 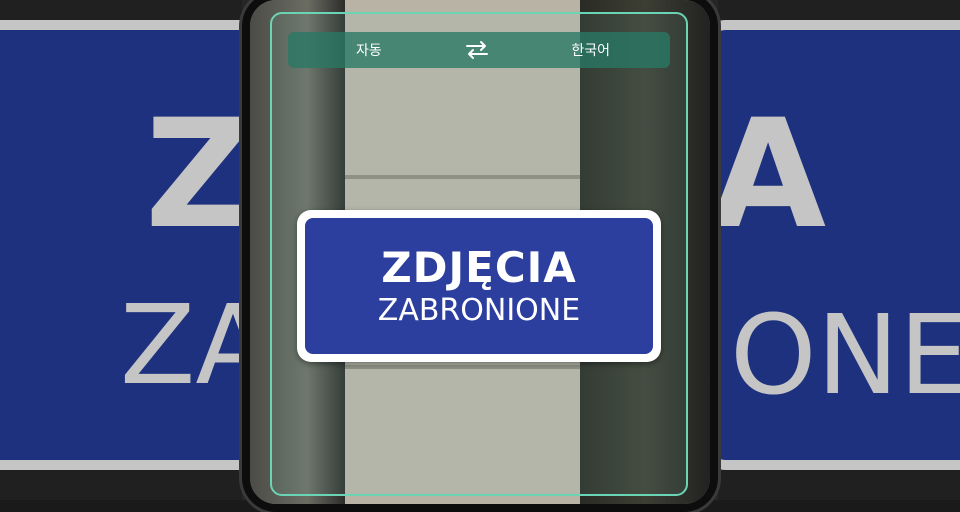 I want to click on language-selector-bar: 자동 한국어, so click(x=479, y=50).